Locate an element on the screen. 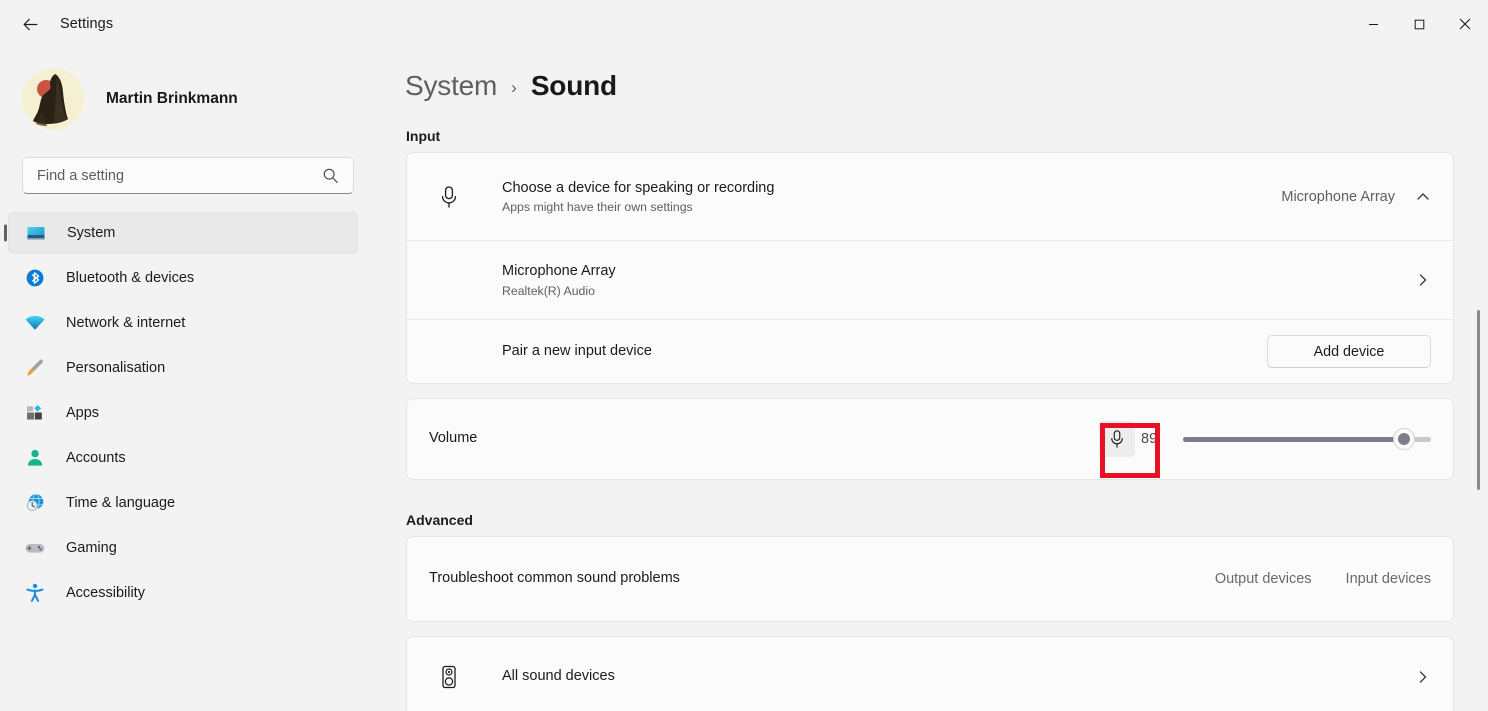  app-title: Settings is located at coordinates (87, 24).